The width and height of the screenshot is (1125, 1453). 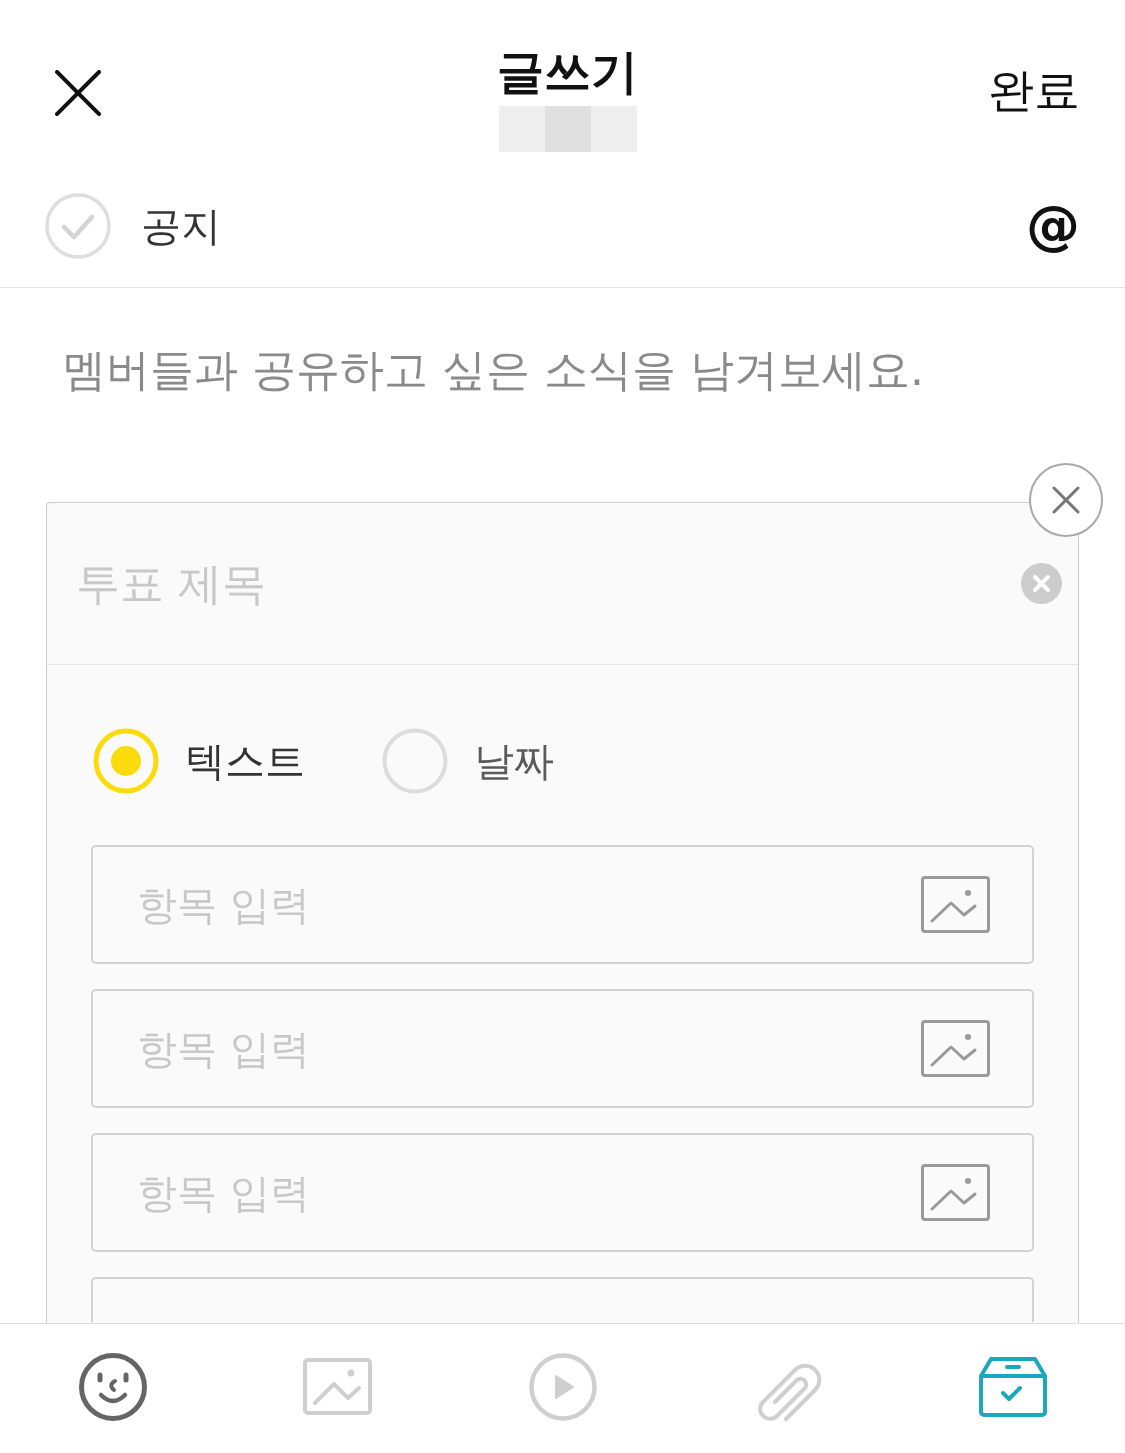 What do you see at coordinates (78, 93) in the screenshot?
I see `close-icon` at bounding box center [78, 93].